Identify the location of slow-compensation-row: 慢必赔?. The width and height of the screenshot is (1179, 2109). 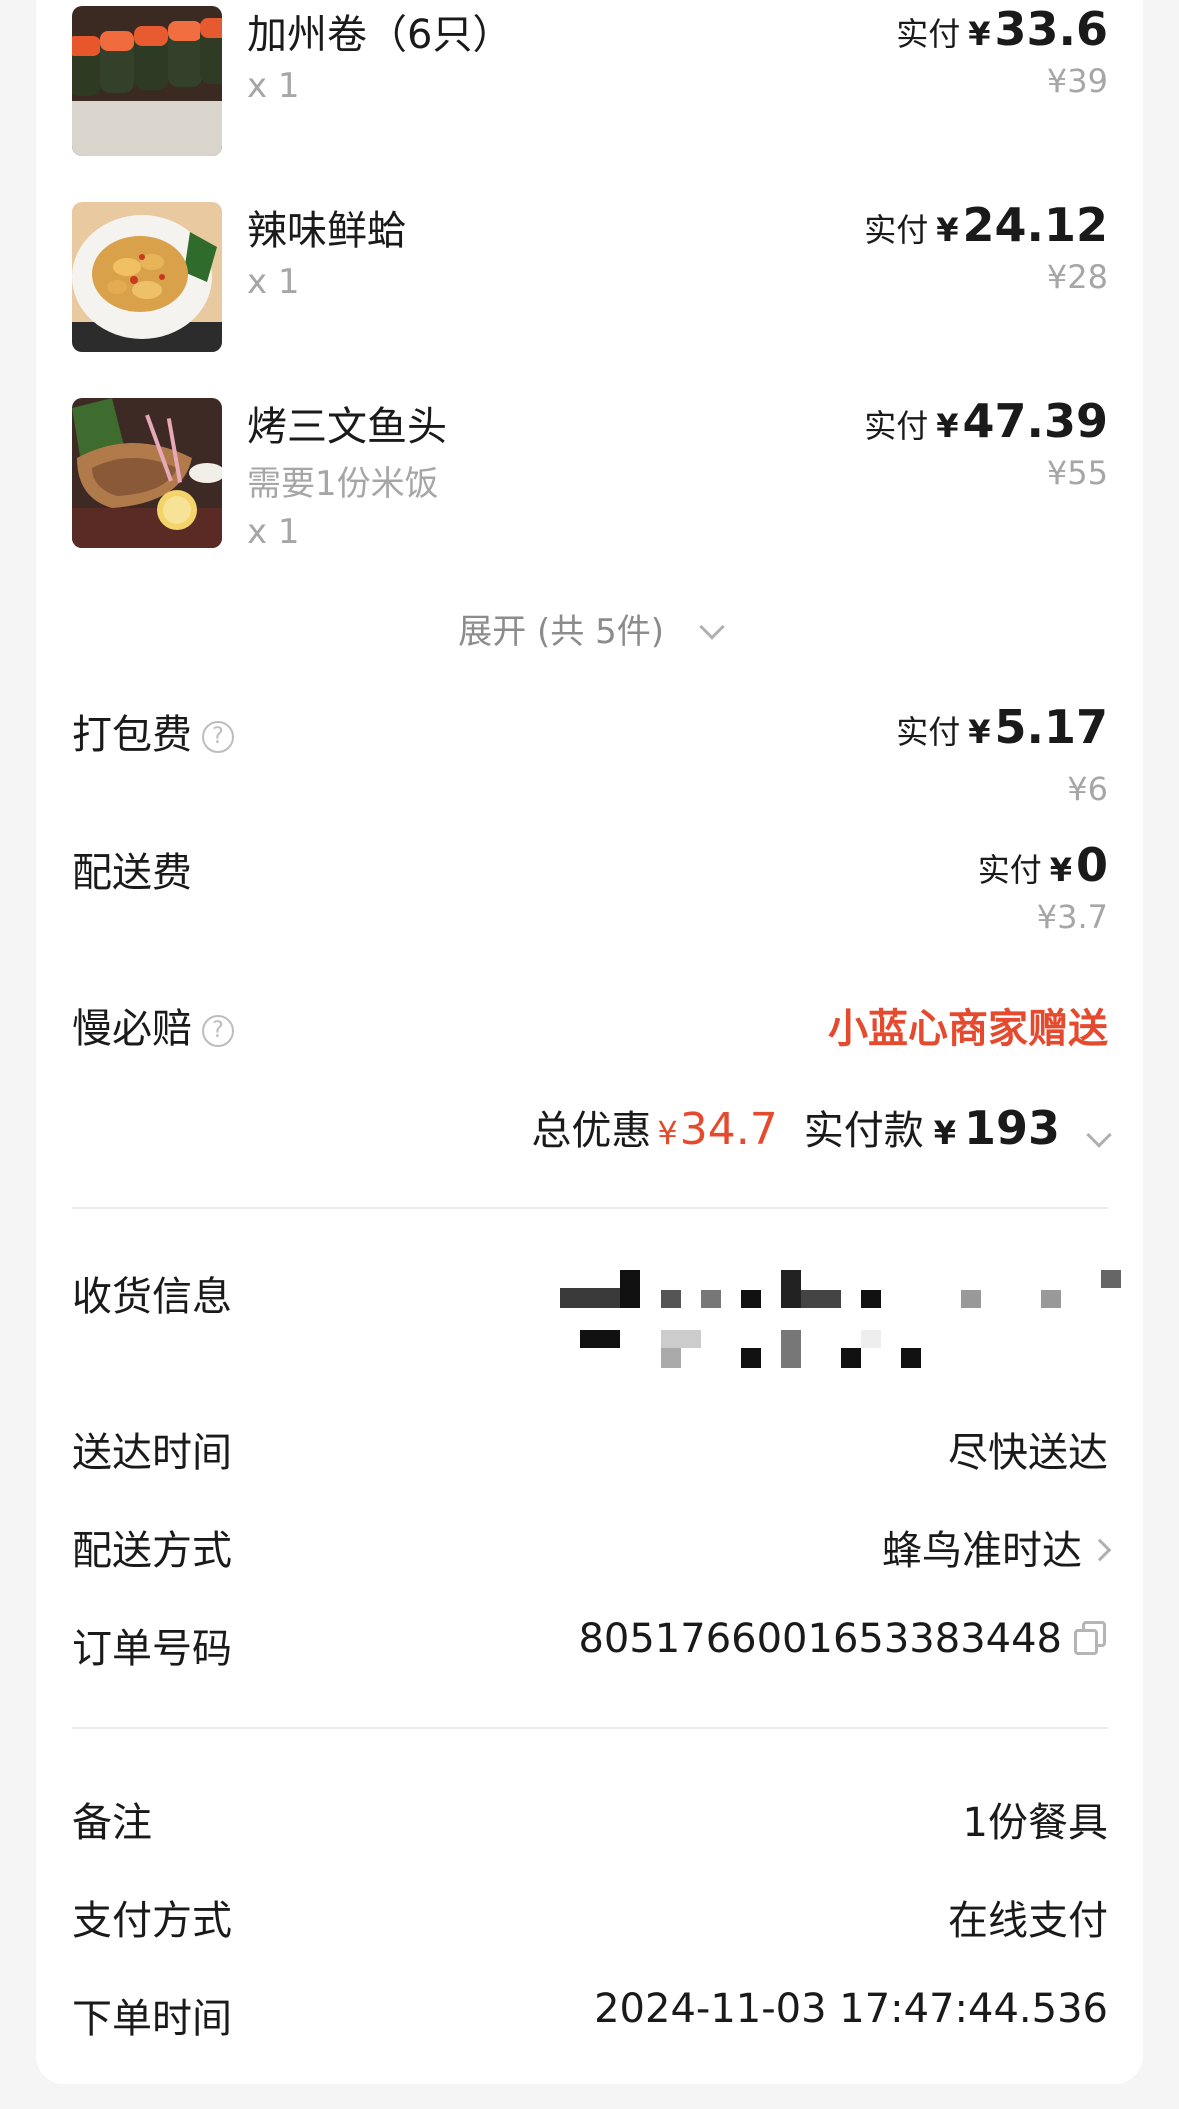
(153, 1025).